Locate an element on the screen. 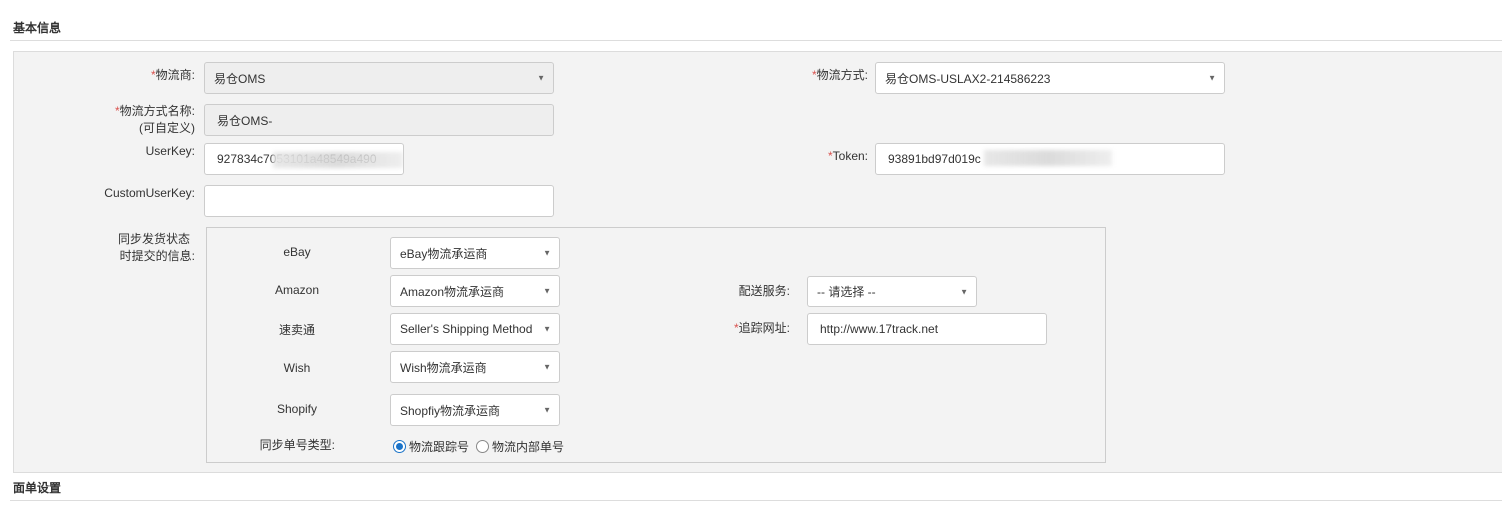 The height and width of the screenshot is (506, 1502). token-value: 93891bd97d019c is located at coordinates (934, 159).